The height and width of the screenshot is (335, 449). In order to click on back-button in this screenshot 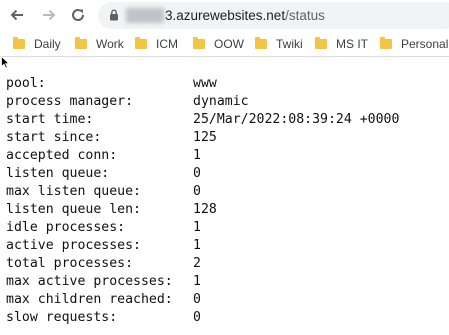, I will do `click(17, 15)`.